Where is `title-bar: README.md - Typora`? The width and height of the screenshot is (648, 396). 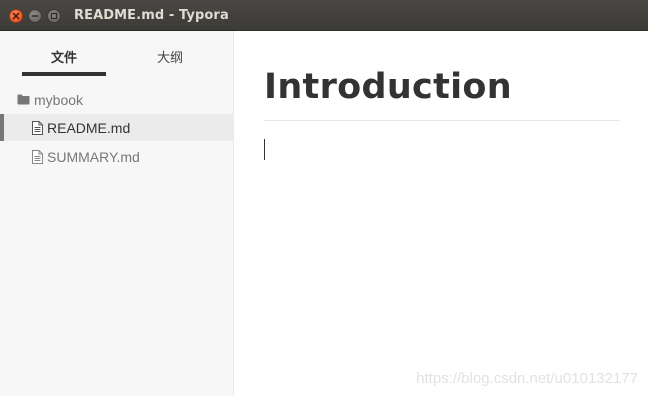
title-bar: README.md - Typora is located at coordinates (324, 15).